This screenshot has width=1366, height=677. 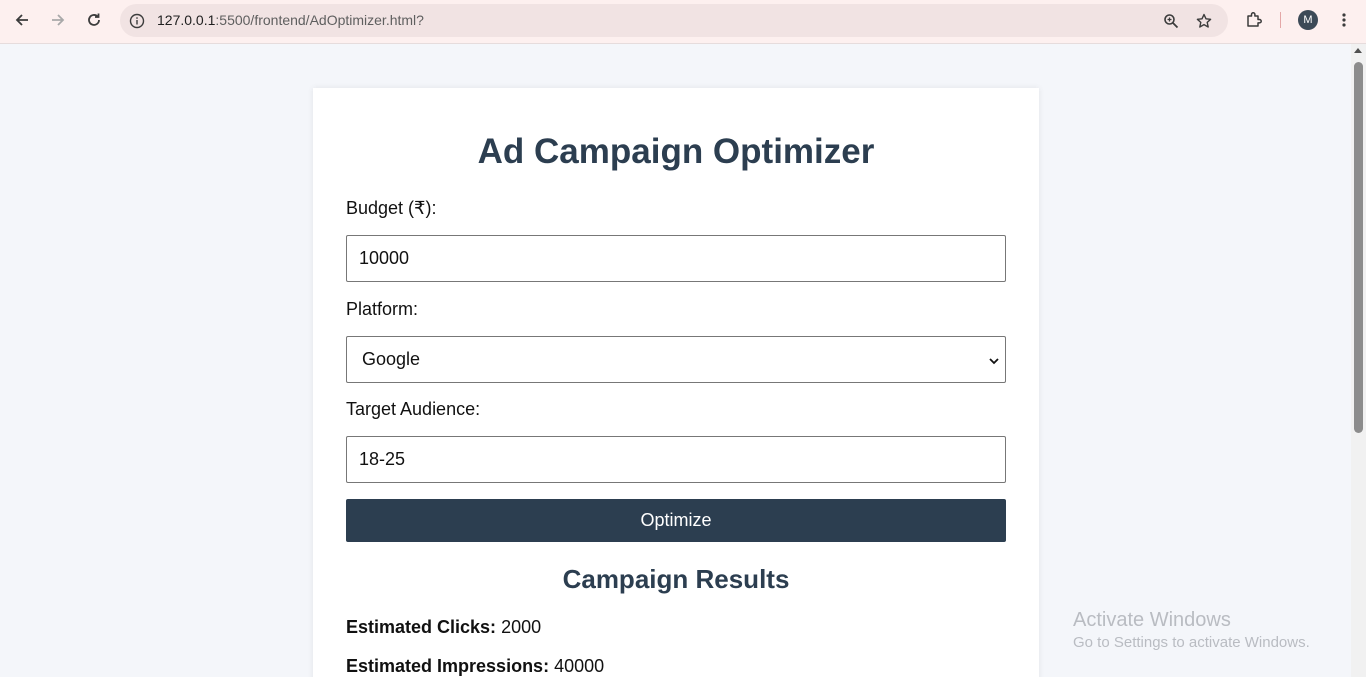 I want to click on bookmark-star-icon, so click(x=1204, y=21).